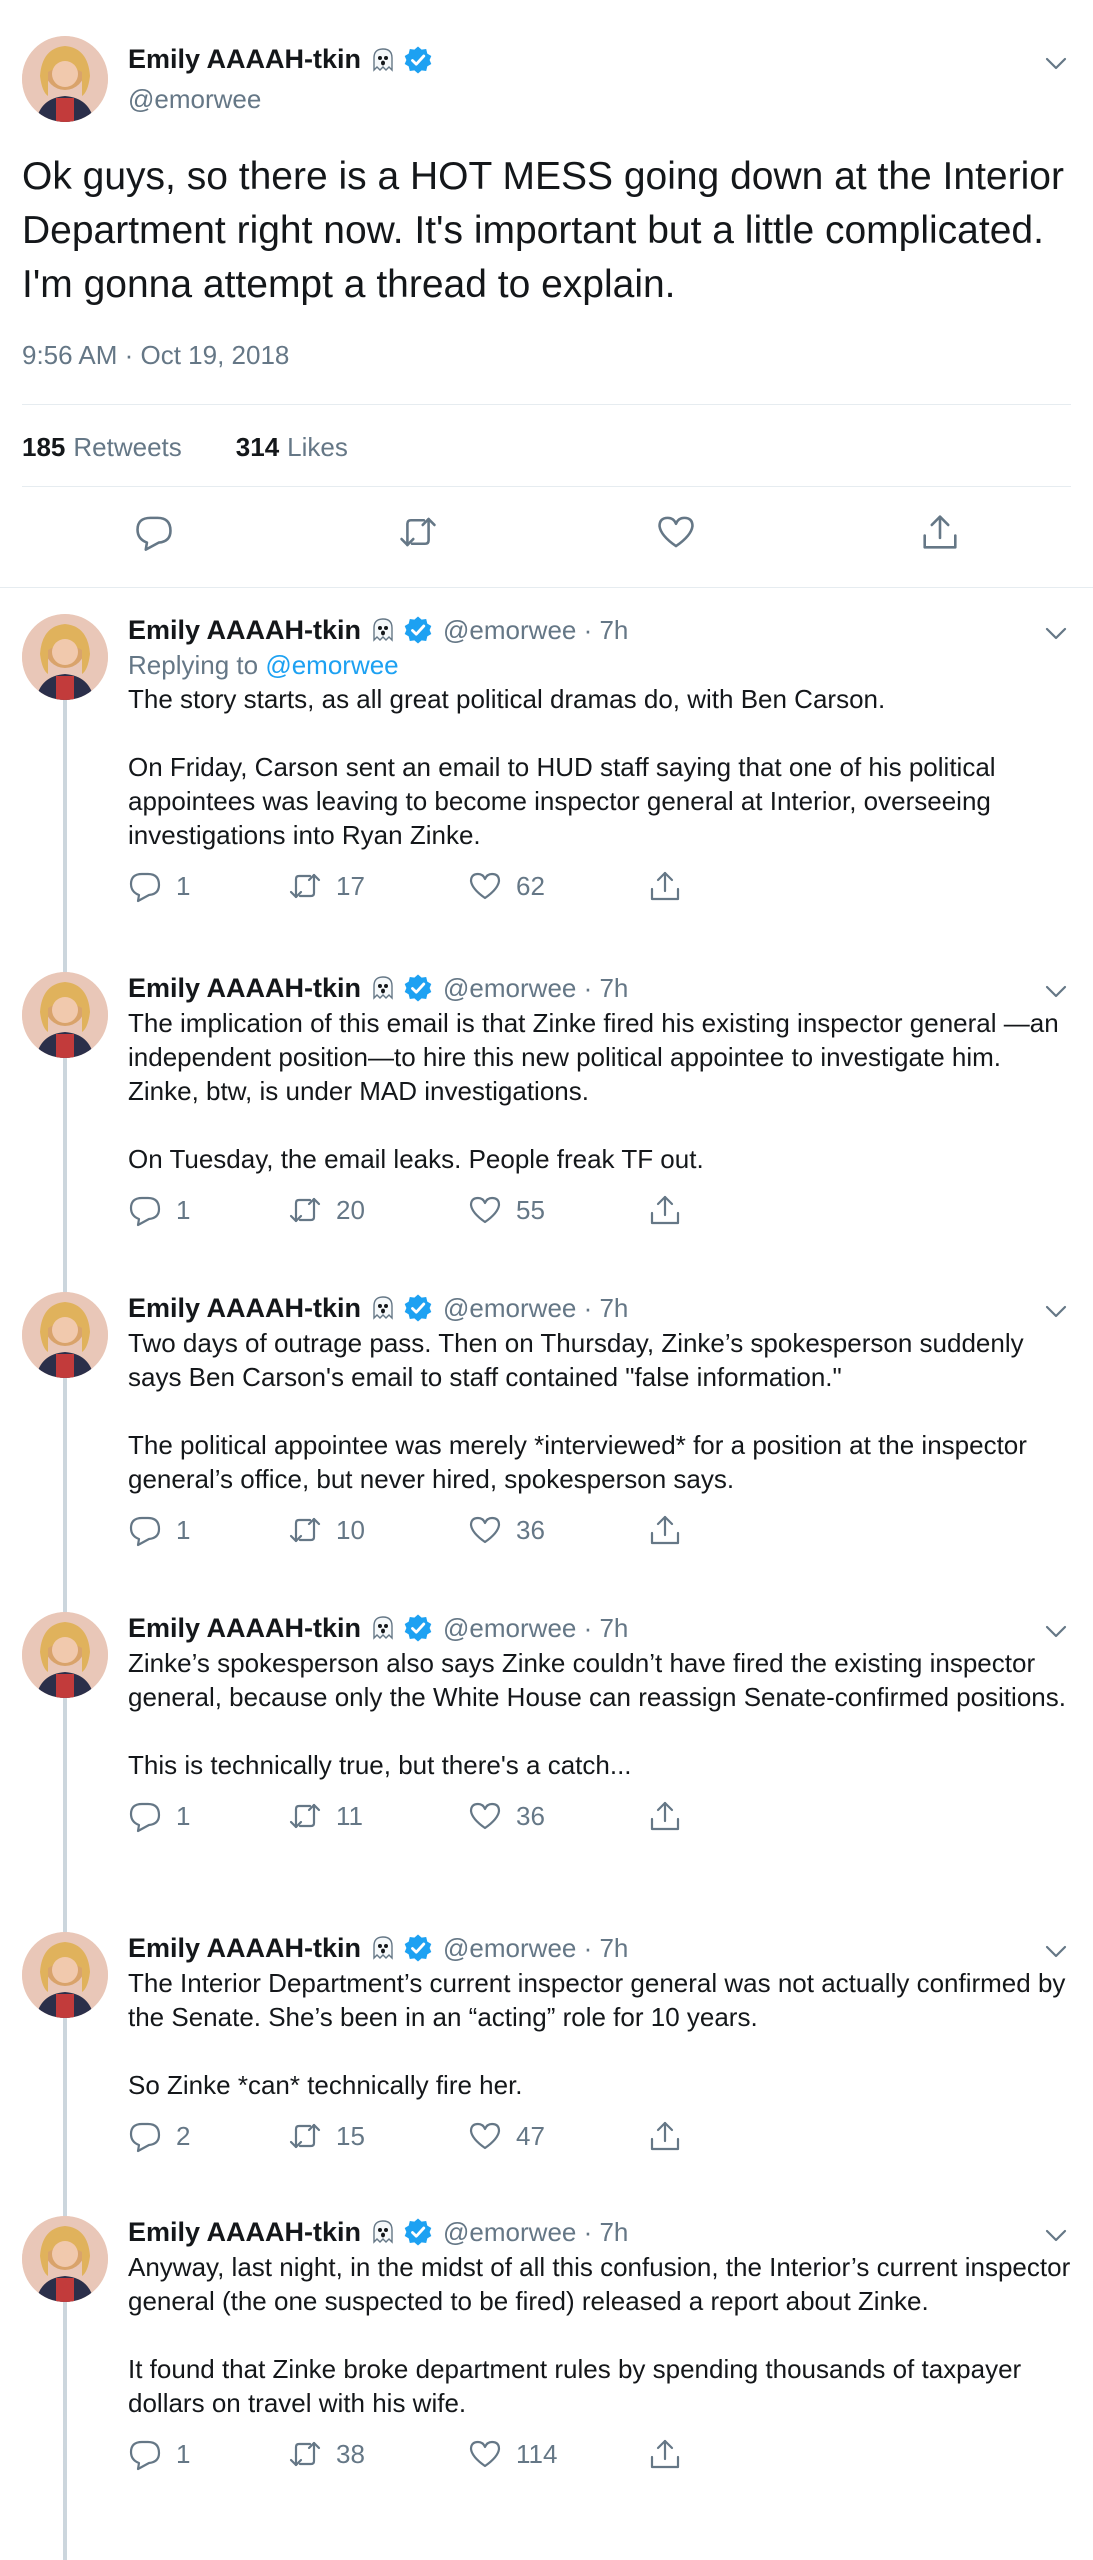 This screenshot has width=1093, height=2560. I want to click on retweet-count: 20, so click(350, 1209).